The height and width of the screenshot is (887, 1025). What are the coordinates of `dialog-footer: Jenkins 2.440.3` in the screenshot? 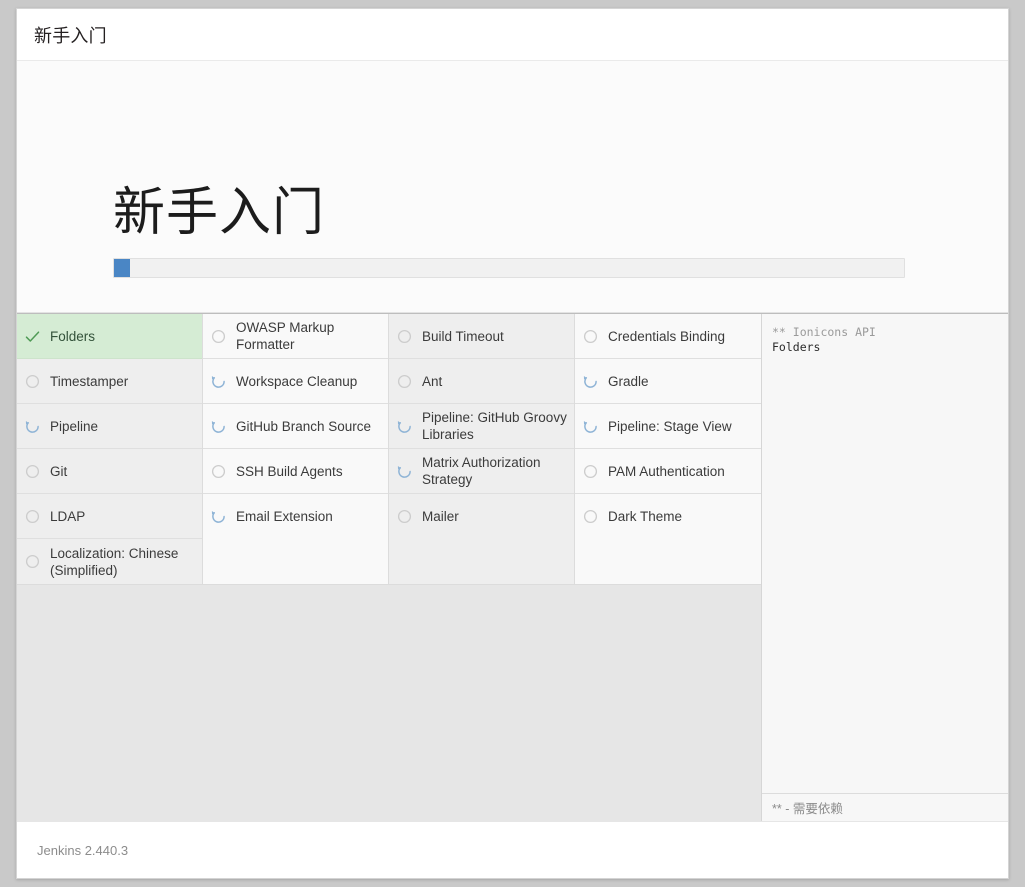 It's located at (512, 849).